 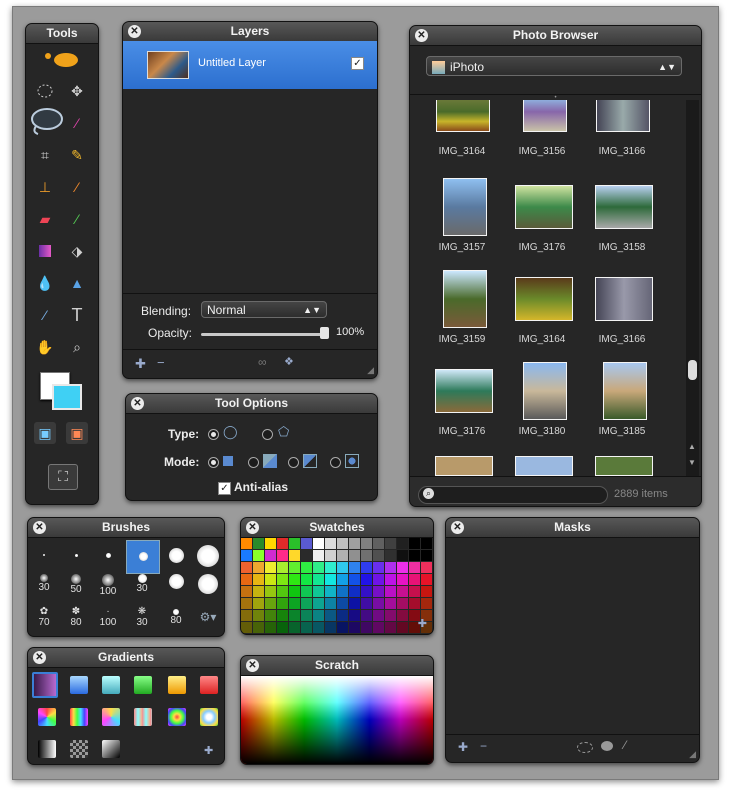 What do you see at coordinates (293, 462) in the screenshot?
I see `mode-subtract-radio` at bounding box center [293, 462].